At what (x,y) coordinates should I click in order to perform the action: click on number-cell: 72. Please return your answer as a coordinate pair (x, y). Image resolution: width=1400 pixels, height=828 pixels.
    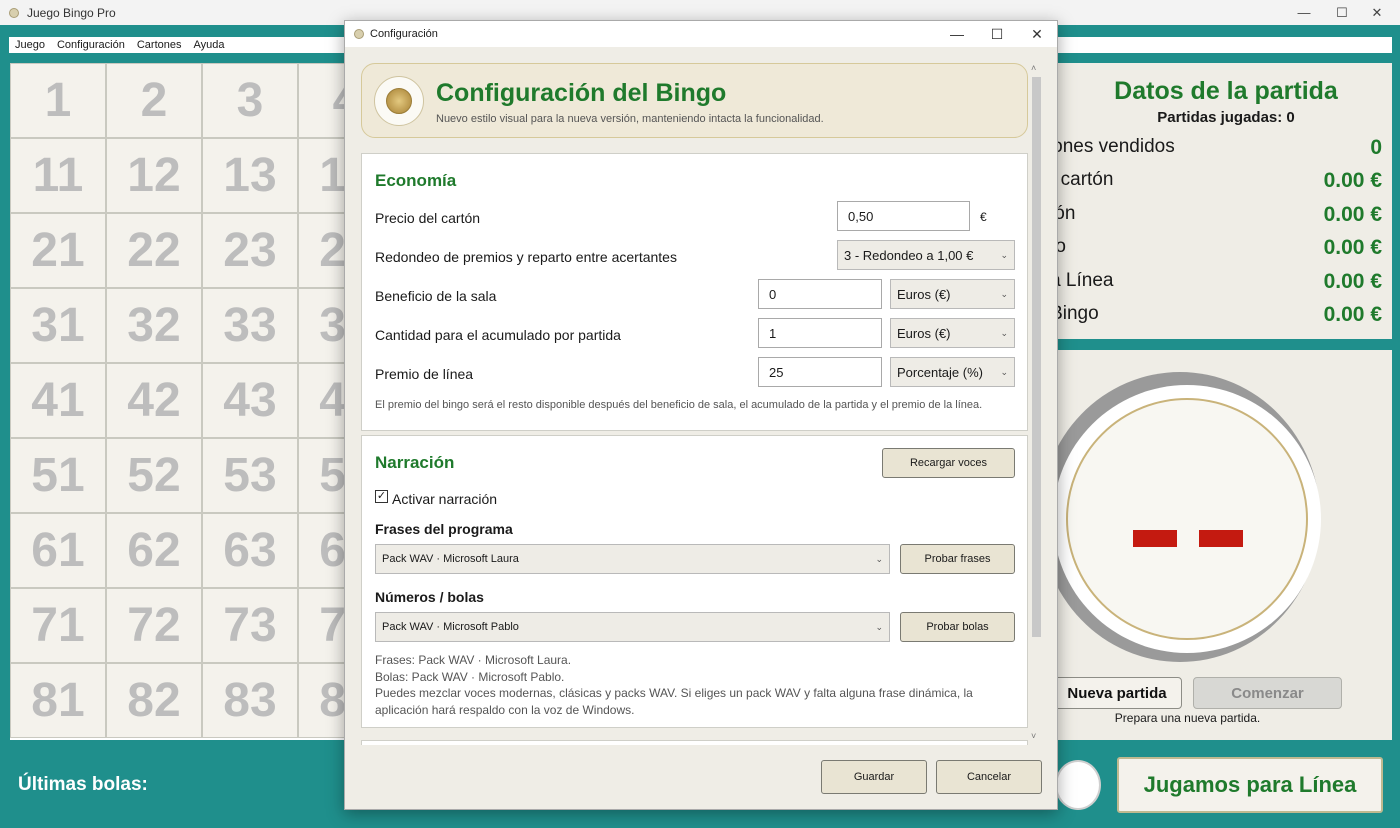
    Looking at the image, I should click on (154, 625).